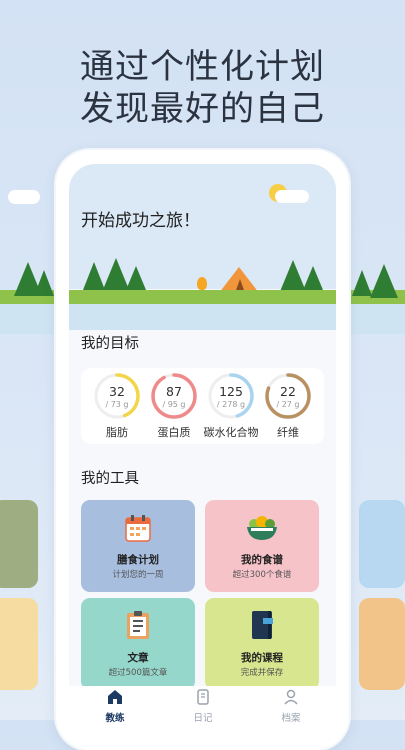 The height and width of the screenshot is (750, 405). I want to click on goal-target: / 278 g, so click(231, 404).